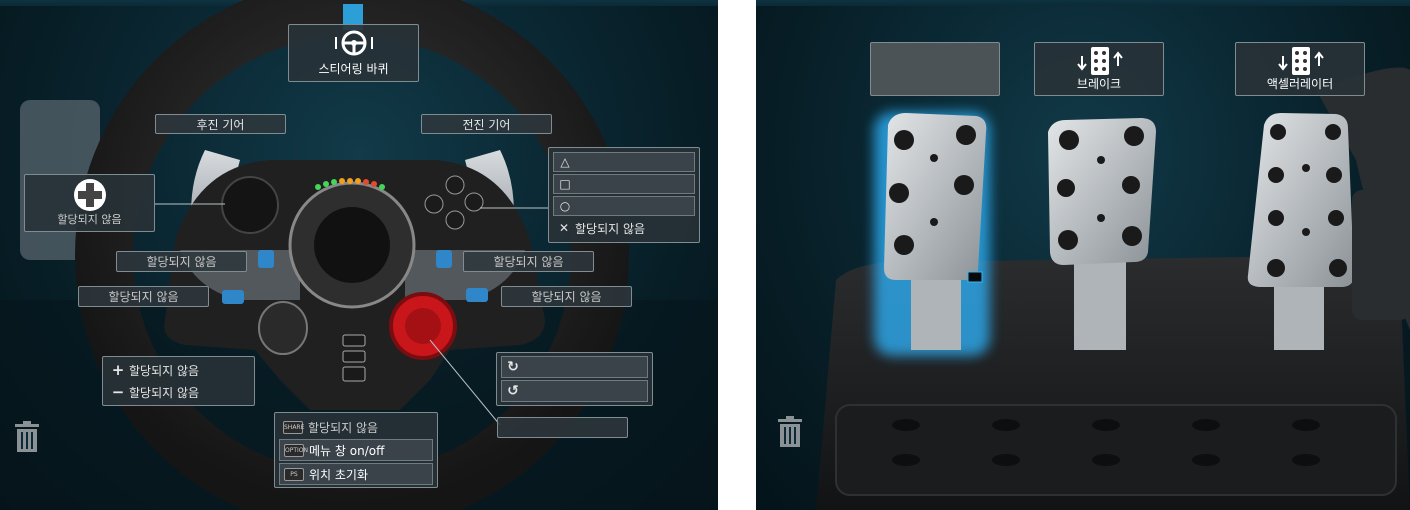 This screenshot has height=510, width=1410. I want to click on l3-label: 할당되지 않음, so click(143, 297).